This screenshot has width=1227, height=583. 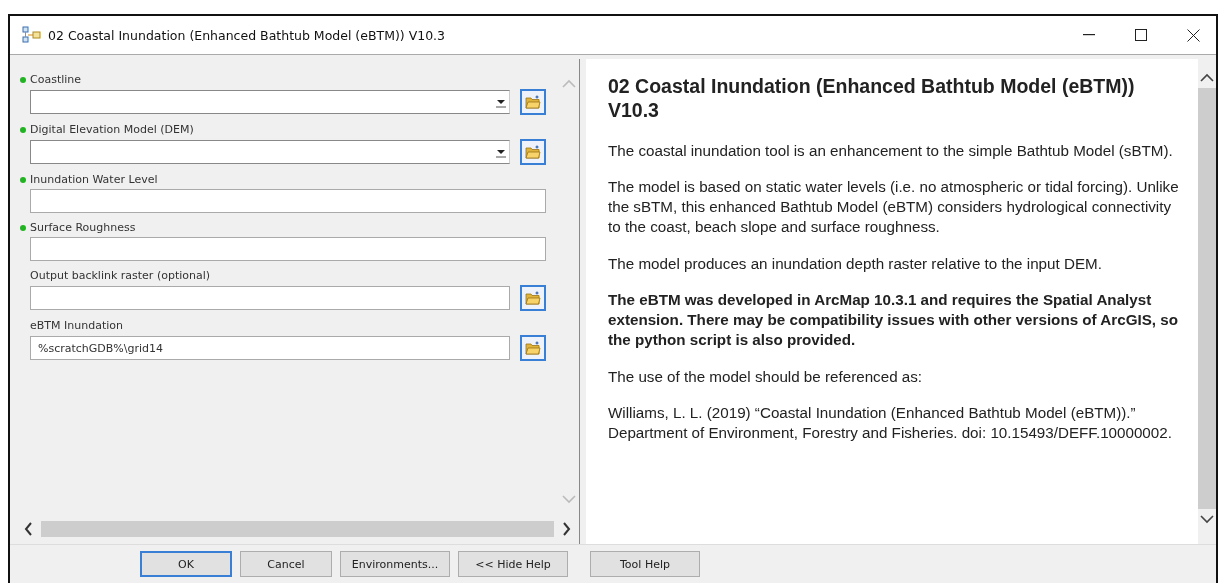 I want to click on field-label: eBTM Inundation, so click(x=76, y=325).